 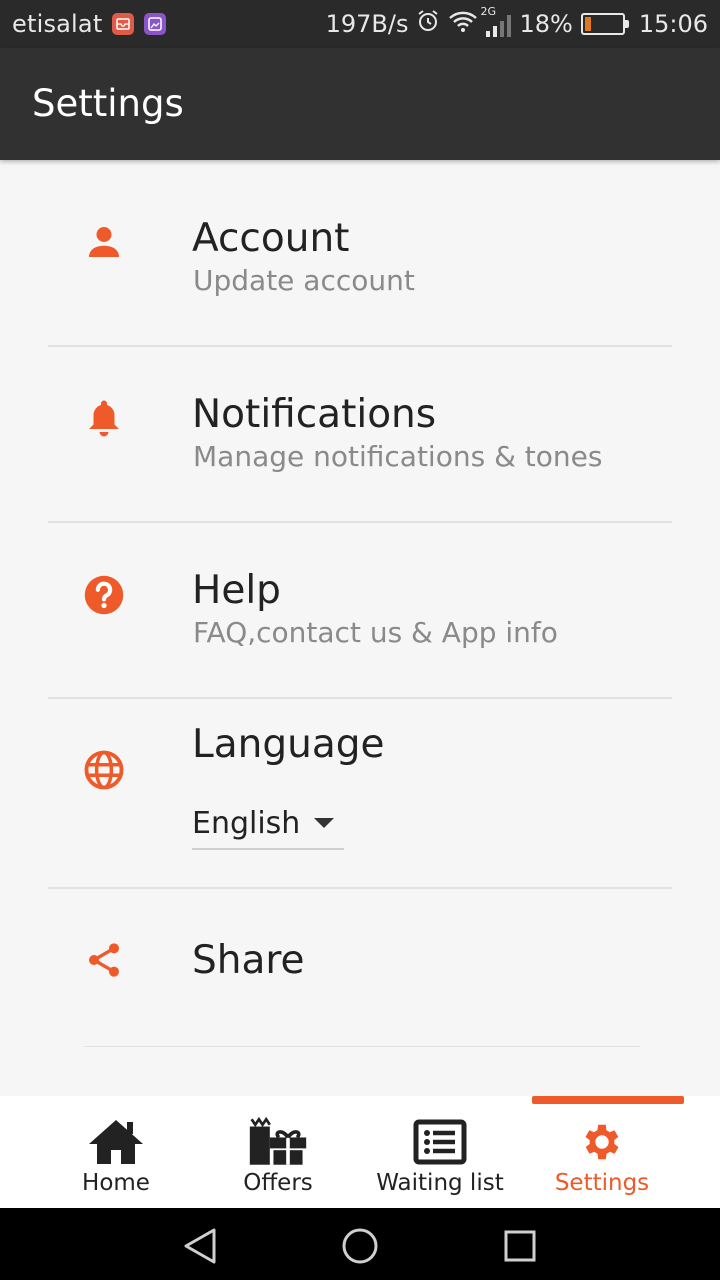 What do you see at coordinates (104, 417) in the screenshot?
I see `bell-icon` at bounding box center [104, 417].